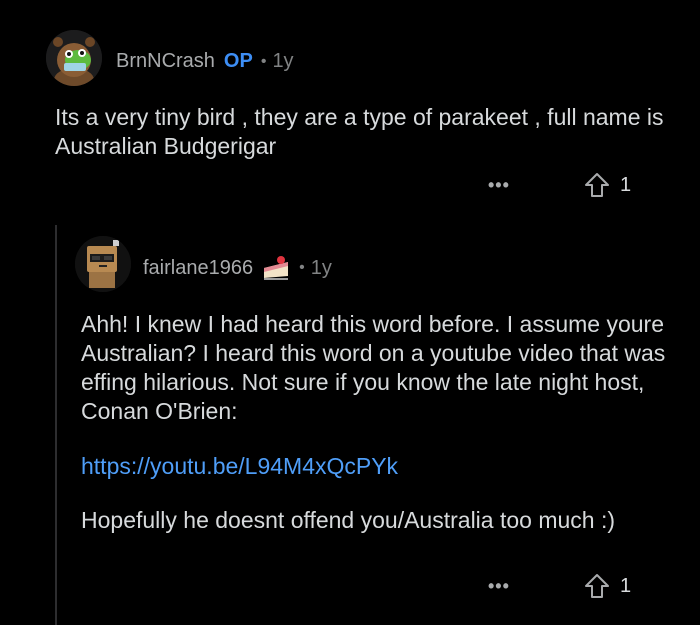  What do you see at coordinates (239, 466) in the screenshot?
I see `youtube-link: https://youtu.be/L94M4xQcPYk` at bounding box center [239, 466].